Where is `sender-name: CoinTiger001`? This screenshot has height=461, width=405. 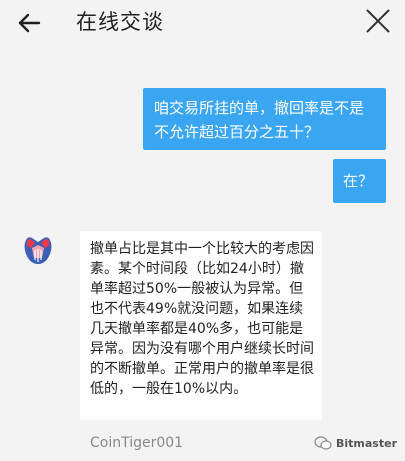
sender-name: CoinTiger001 is located at coordinates (137, 443).